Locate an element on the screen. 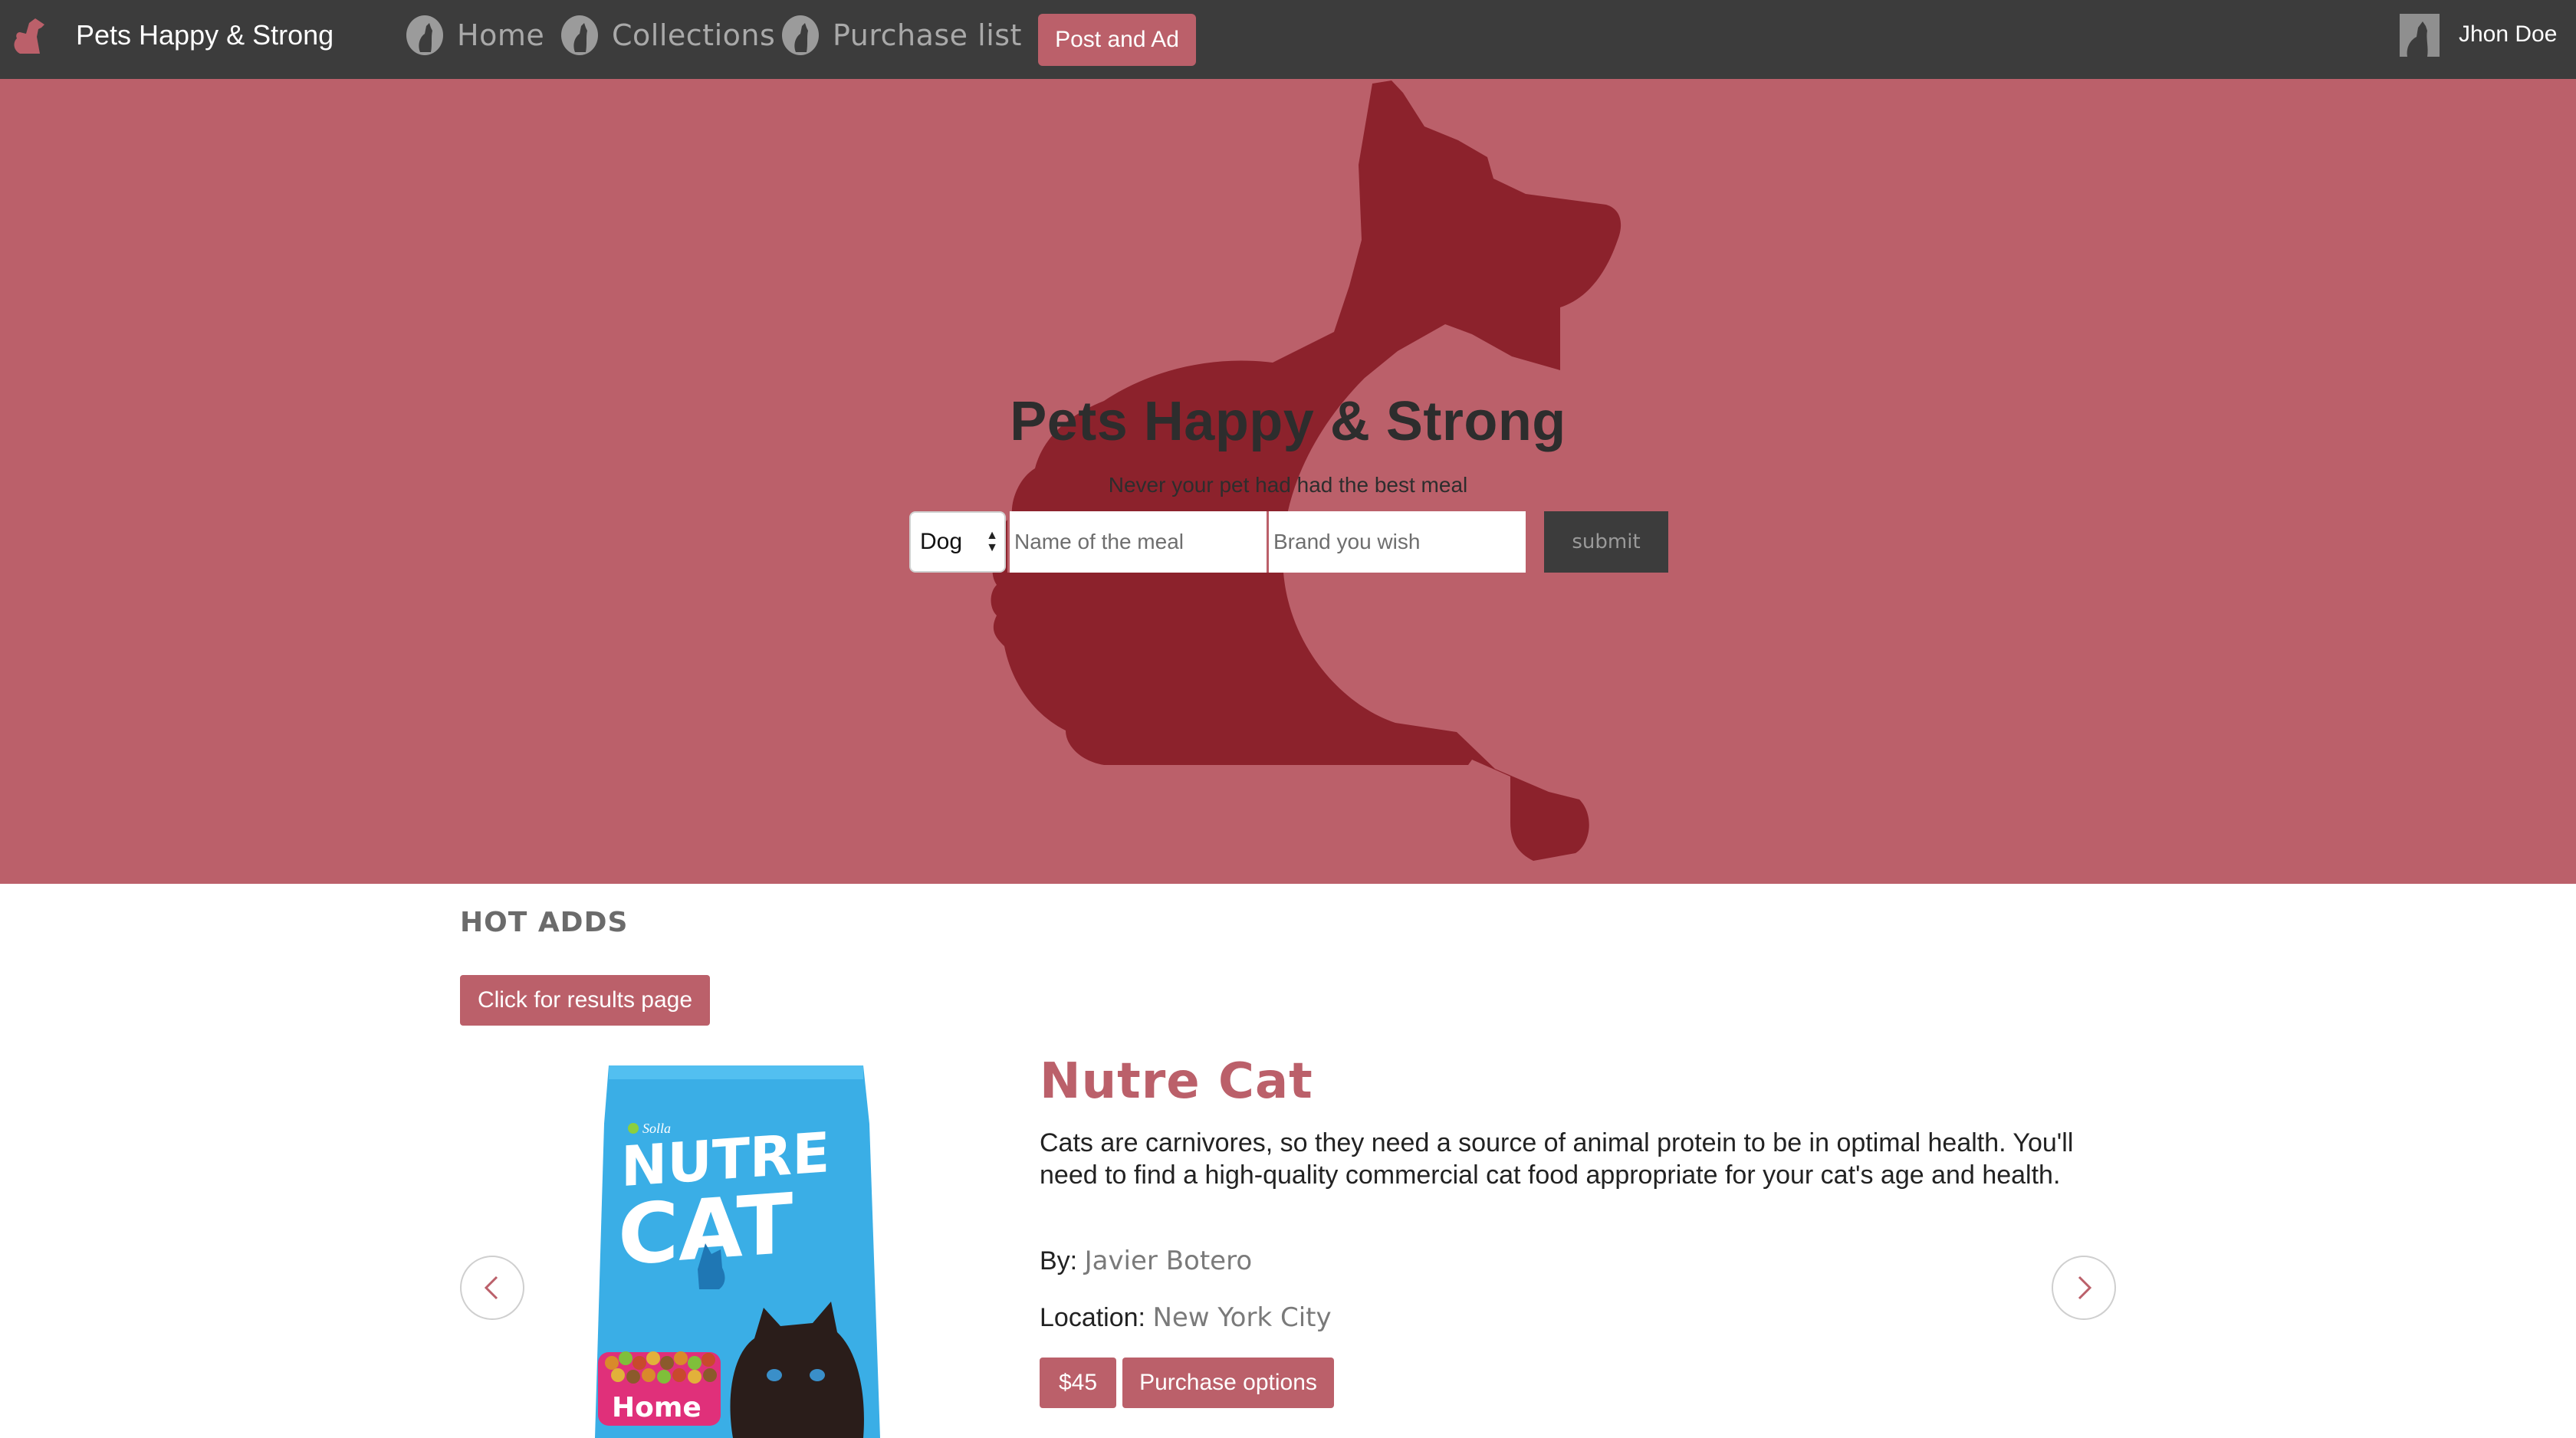 Image resolution: width=2576 pixels, height=1438 pixels. nav-purchase-list-link: Purchase list is located at coordinates (900, 35).